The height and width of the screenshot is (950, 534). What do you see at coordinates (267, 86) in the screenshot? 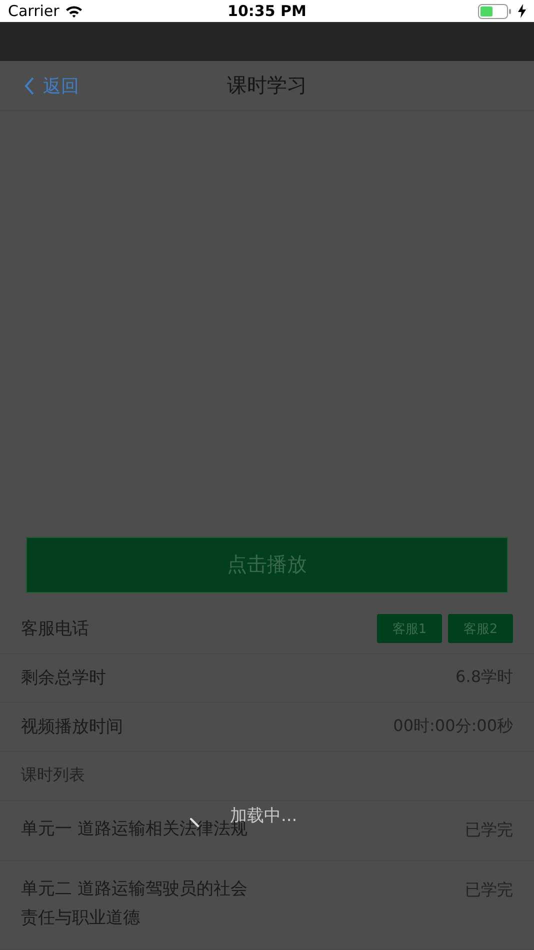
I see `page-title: 课时学习` at bounding box center [267, 86].